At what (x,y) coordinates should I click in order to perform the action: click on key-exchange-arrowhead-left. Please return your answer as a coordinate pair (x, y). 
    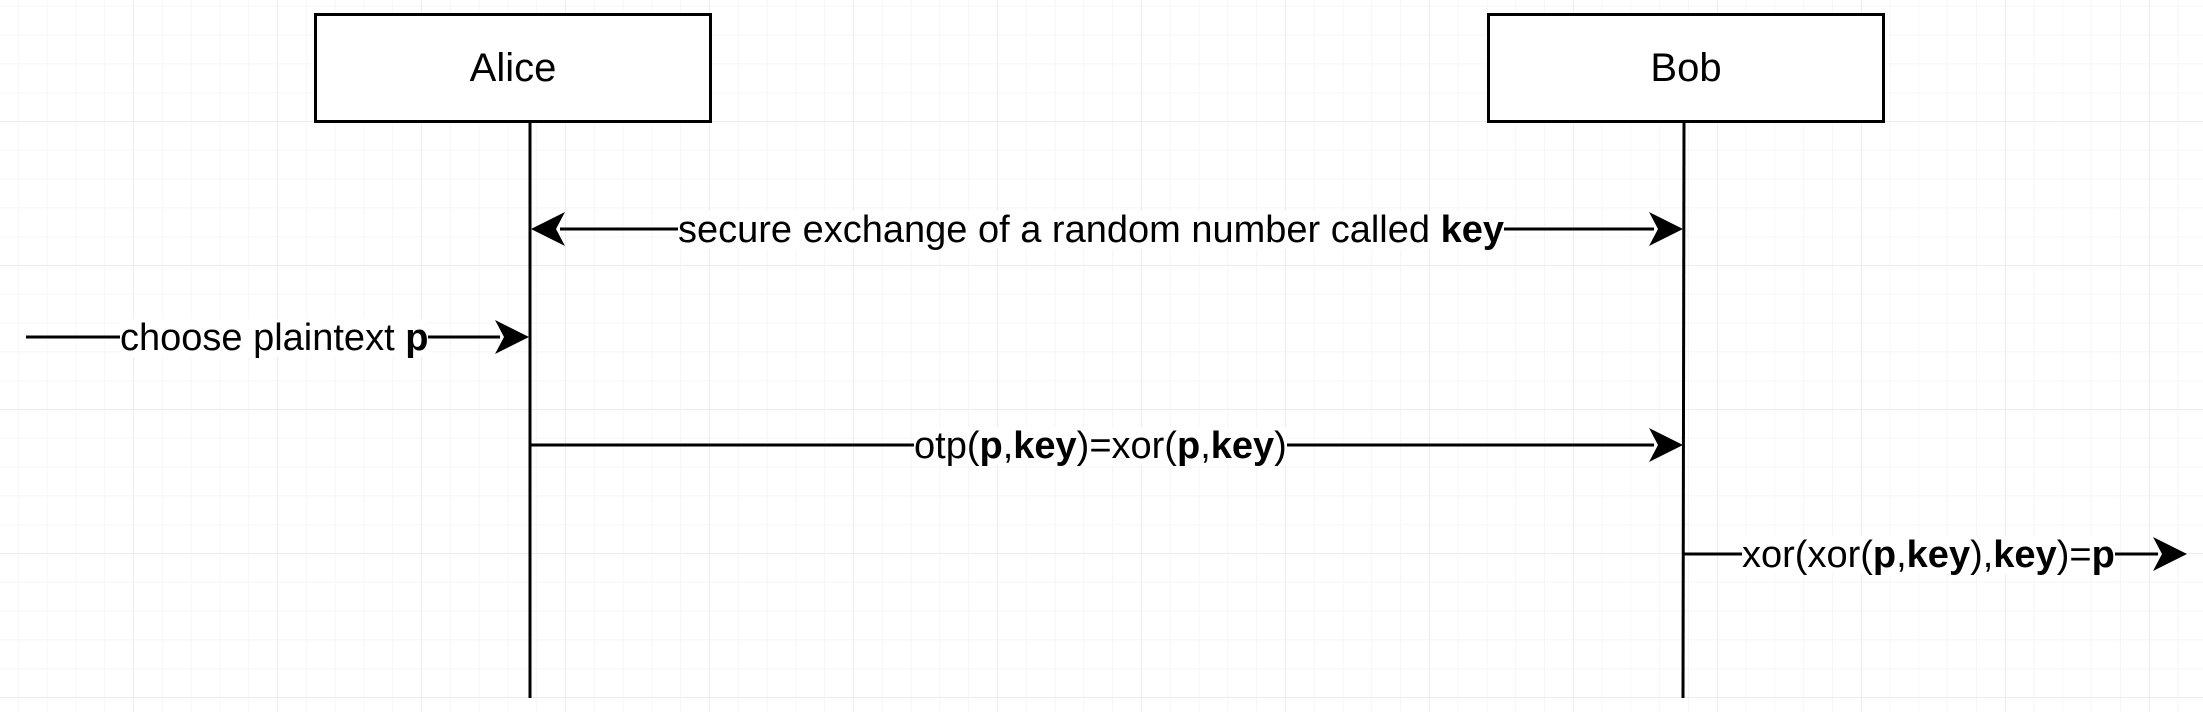
    Looking at the image, I should click on (548, 229).